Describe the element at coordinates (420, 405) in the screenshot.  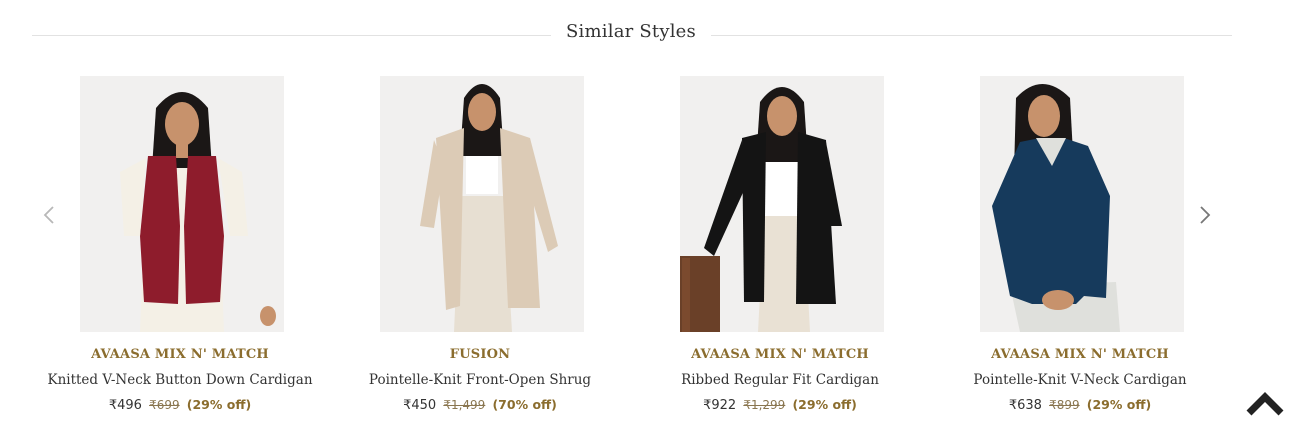
I see `product-price: ₹450` at that location.